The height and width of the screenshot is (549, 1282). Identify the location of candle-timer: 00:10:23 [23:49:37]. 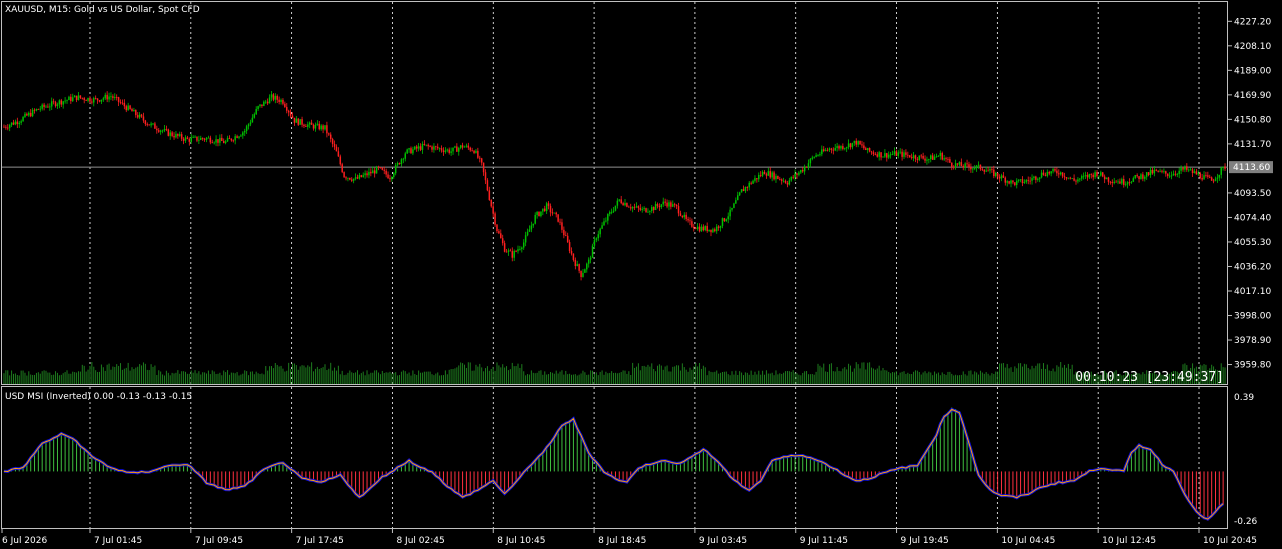
(1149, 377).